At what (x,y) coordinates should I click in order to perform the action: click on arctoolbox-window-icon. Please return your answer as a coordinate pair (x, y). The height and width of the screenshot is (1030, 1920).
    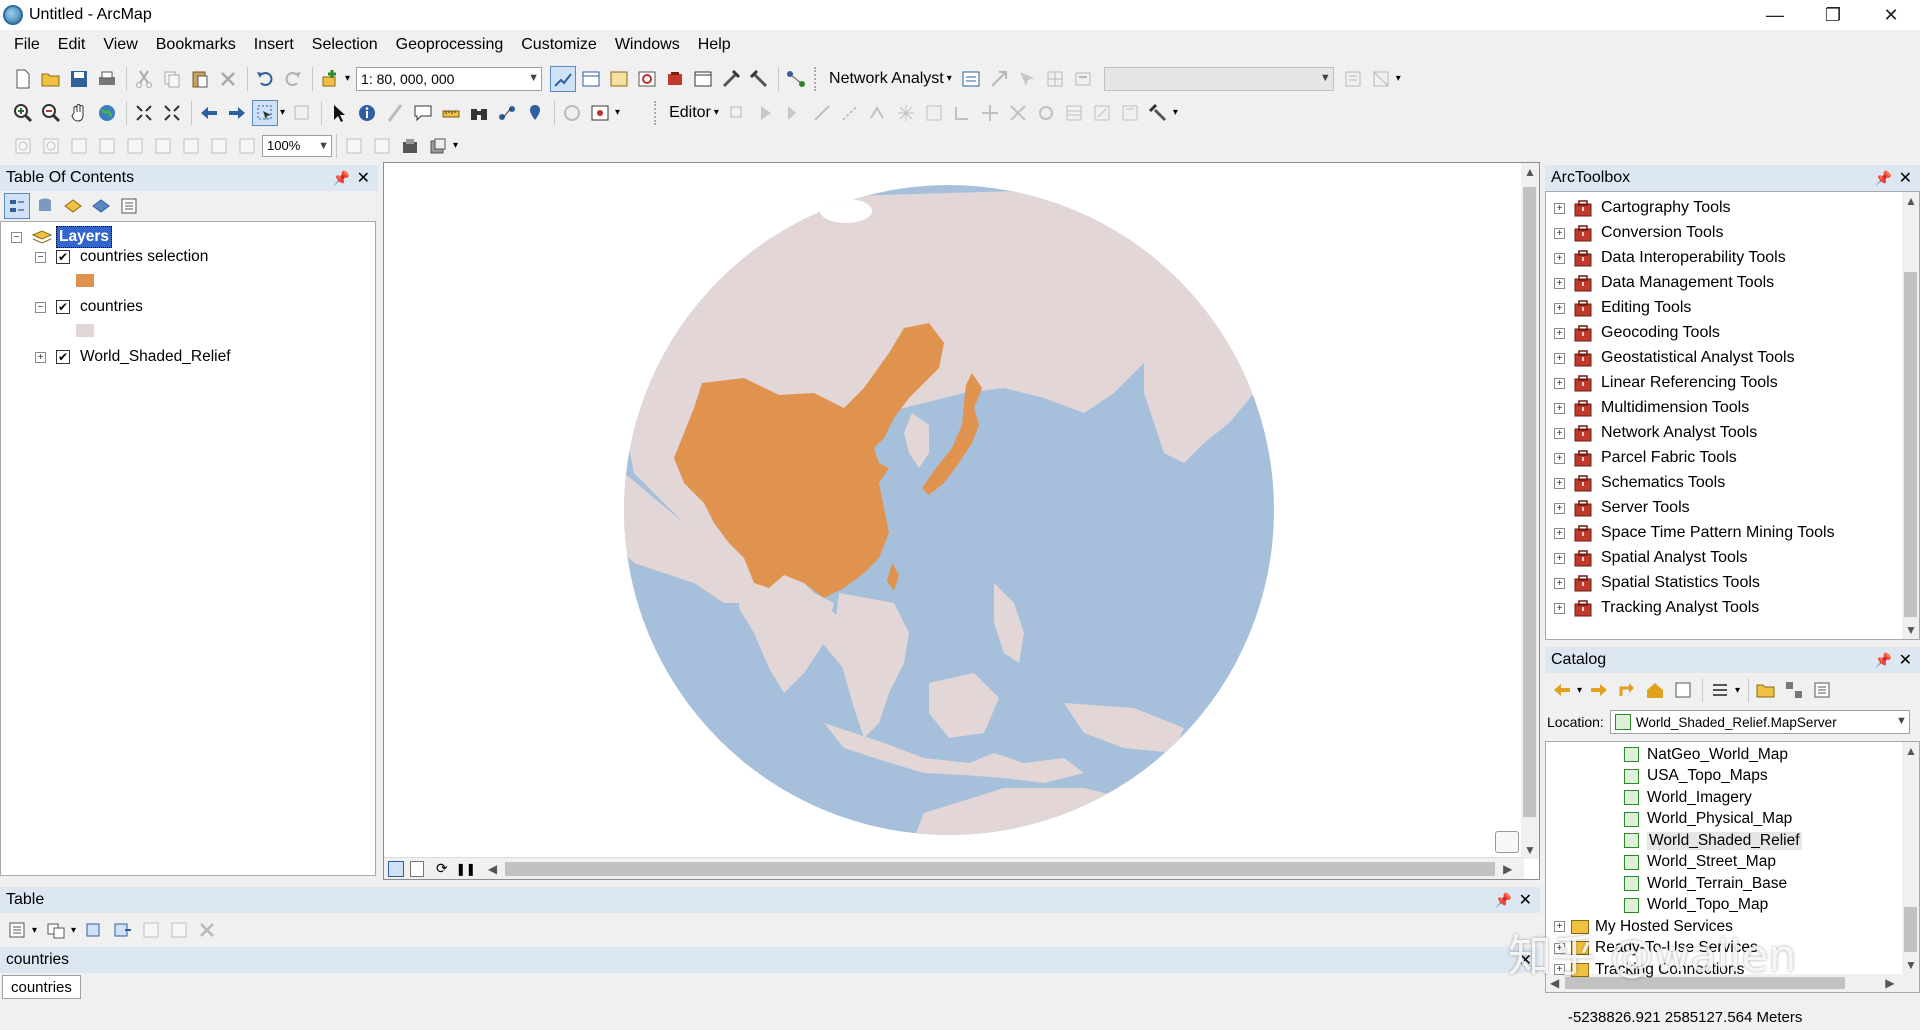
    Looking at the image, I should click on (675, 79).